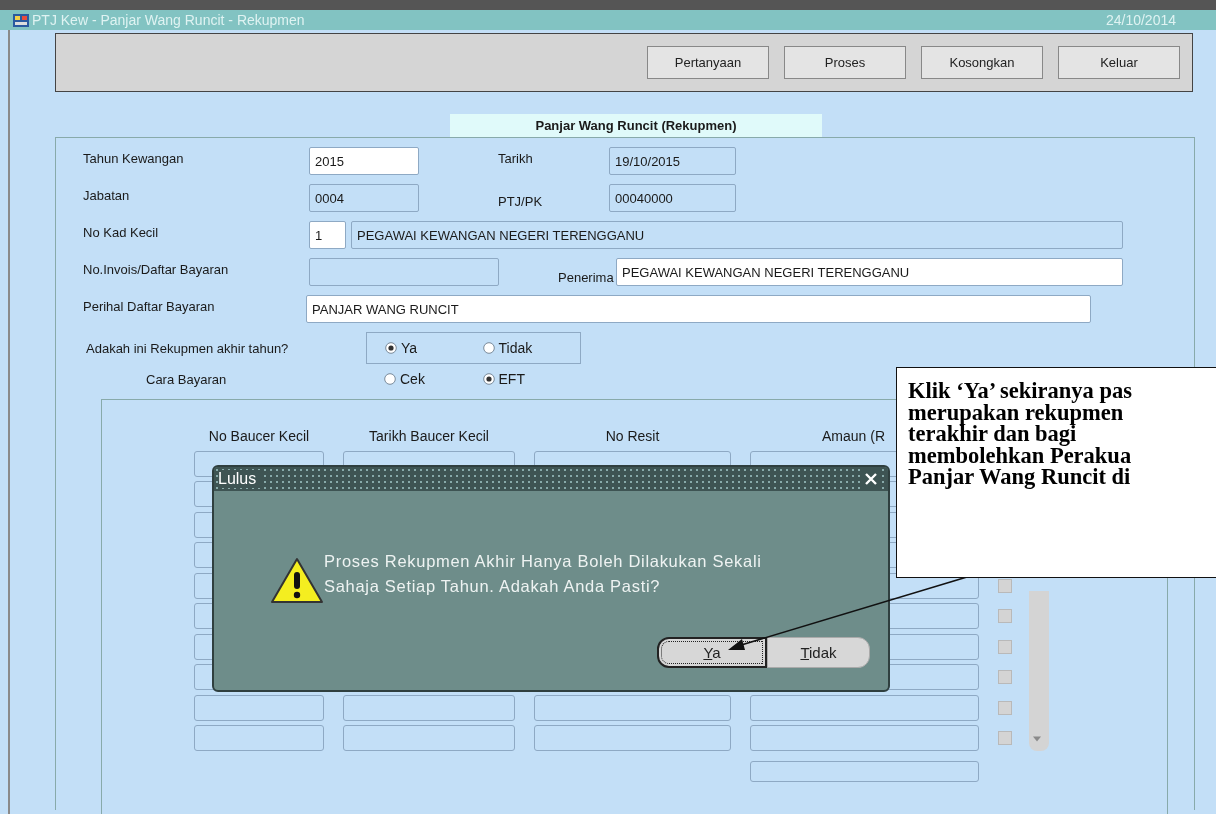 Image resolution: width=1216 pixels, height=814 pixels. Describe the element at coordinates (672, 198) in the screenshot. I see `readonly-field: 00040000` at that location.